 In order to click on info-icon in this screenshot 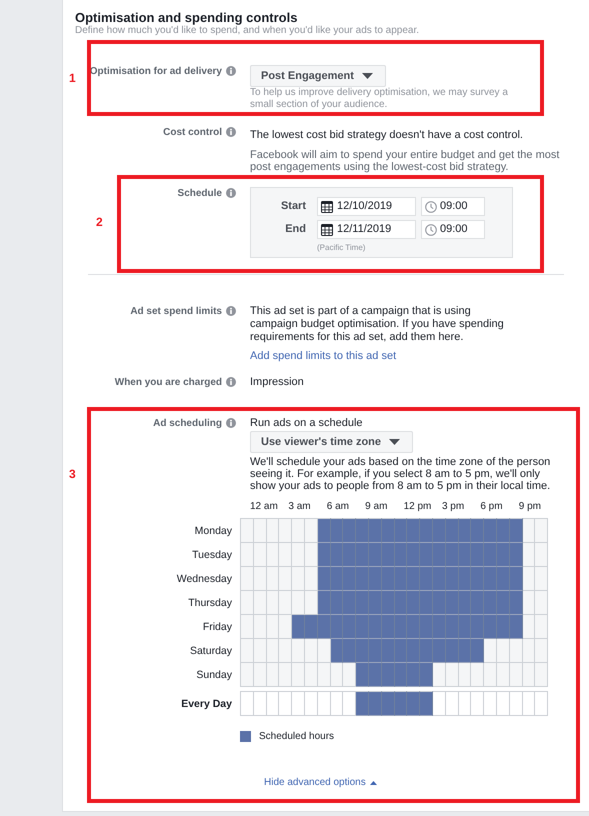, I will do `click(231, 71)`.